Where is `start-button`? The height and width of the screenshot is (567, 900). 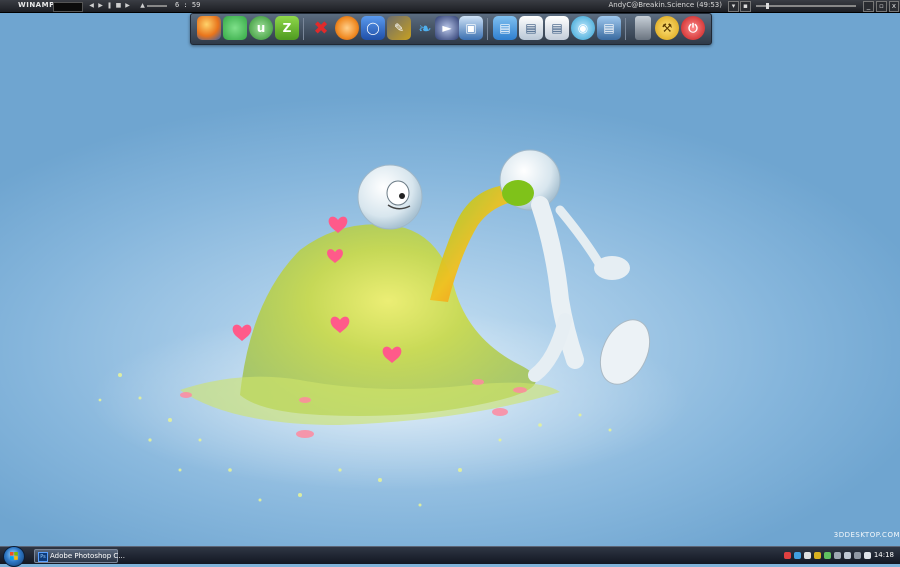
start-button is located at coordinates (14, 556).